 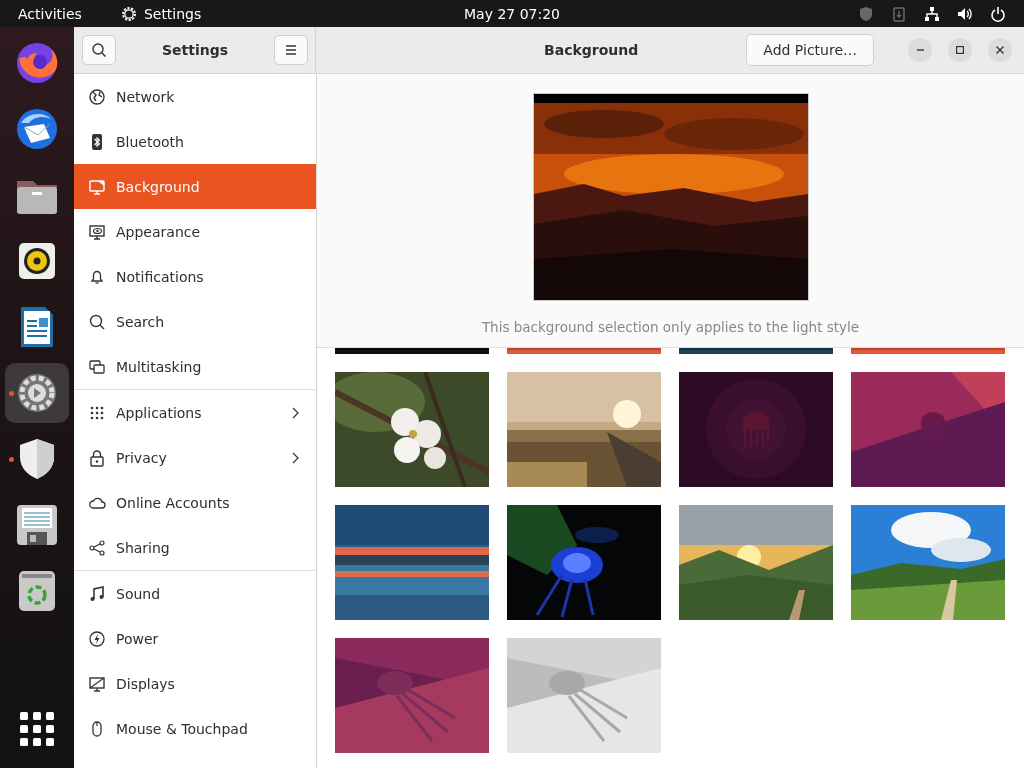 I want to click on sidebar-item: Background, so click(x=195, y=186).